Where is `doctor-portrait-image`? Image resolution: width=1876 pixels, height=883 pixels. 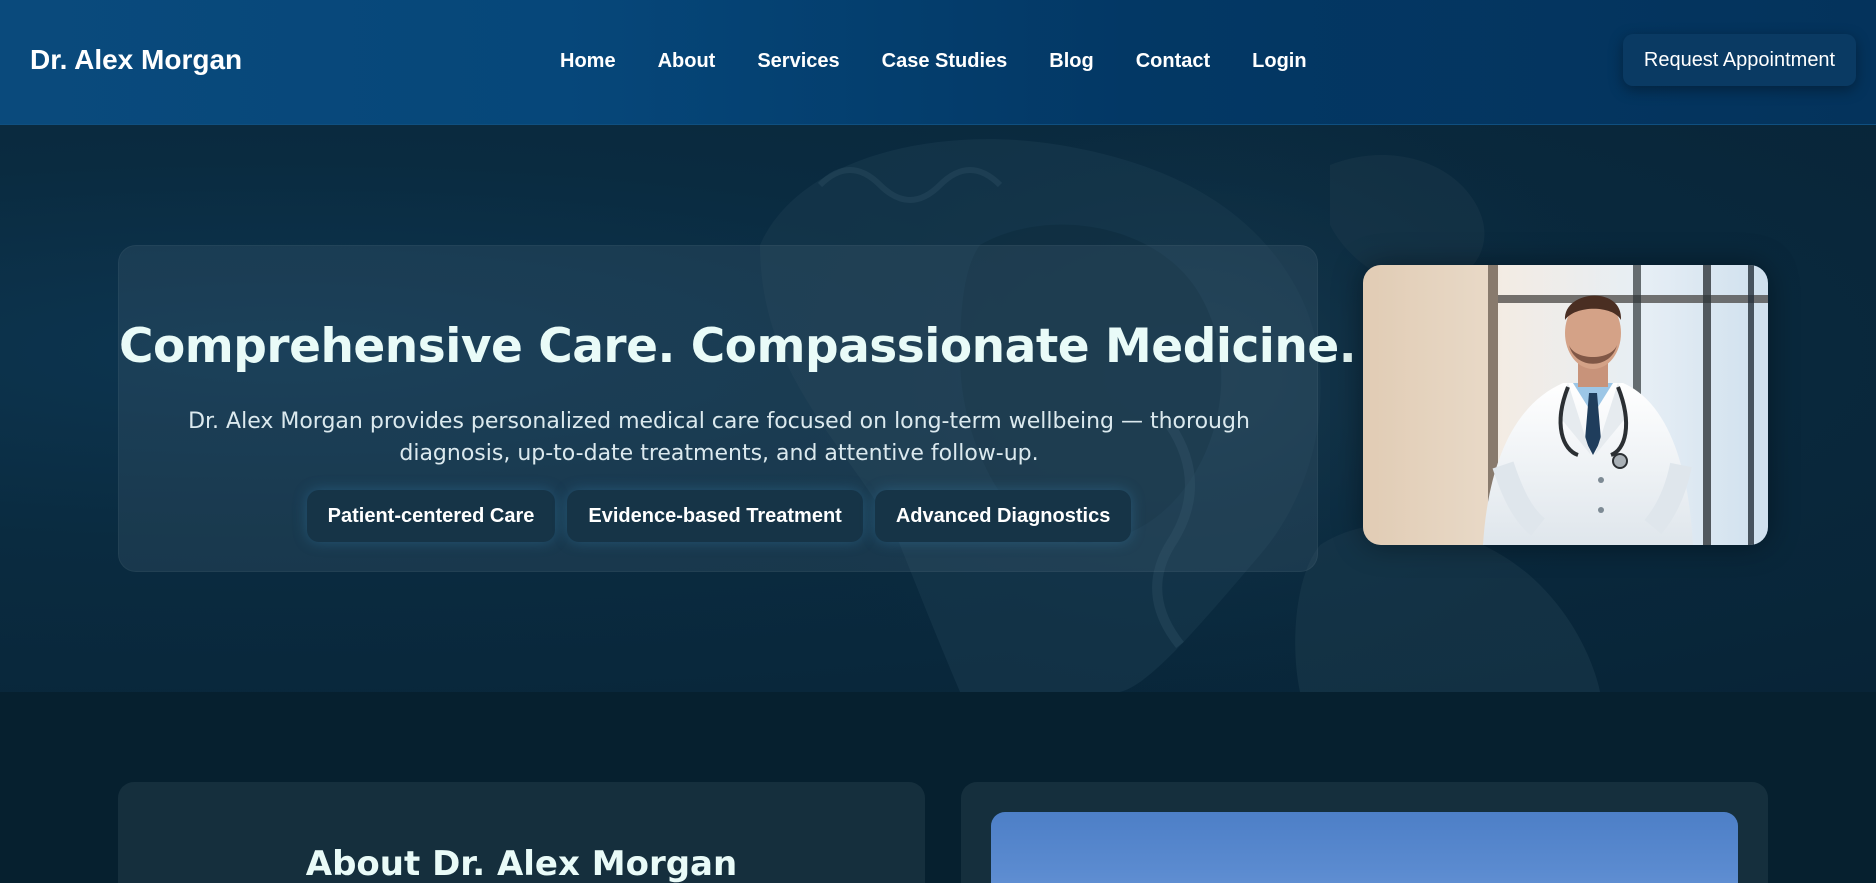
doctor-portrait-image is located at coordinates (1565, 405).